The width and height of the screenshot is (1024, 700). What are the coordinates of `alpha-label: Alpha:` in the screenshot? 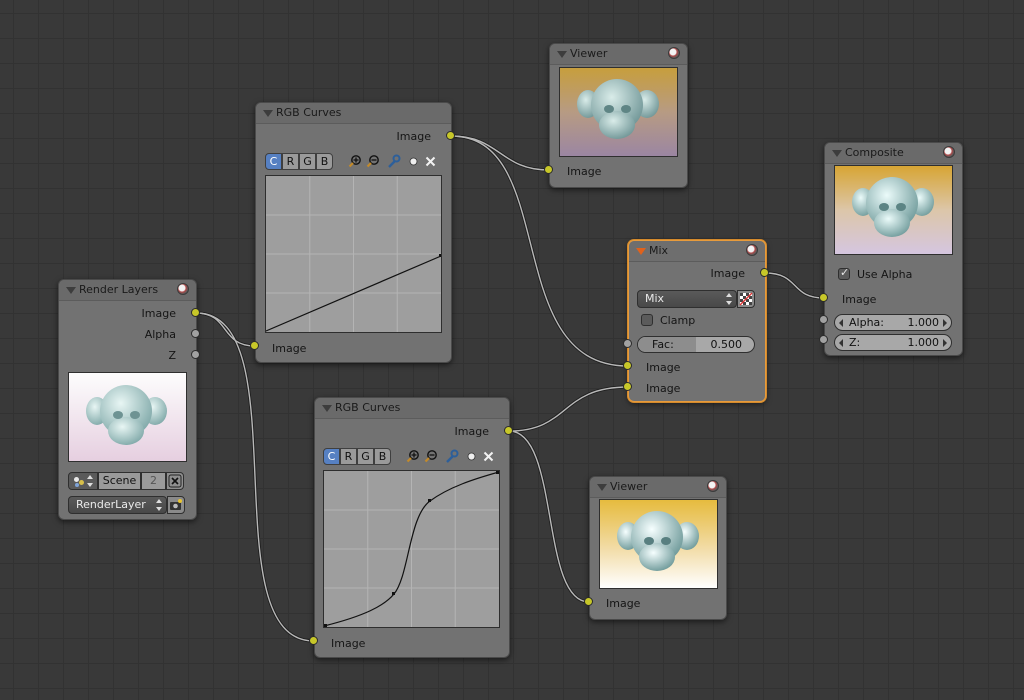 It's located at (866, 322).